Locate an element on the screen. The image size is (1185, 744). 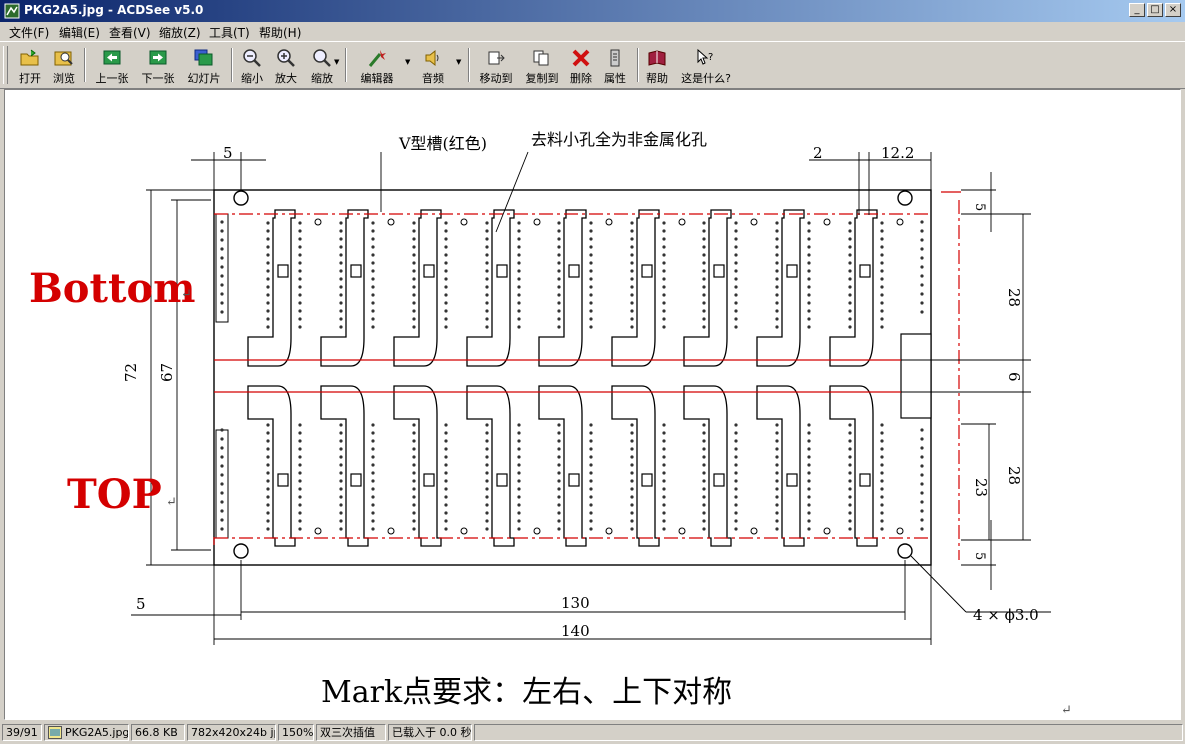
zoom-out-button: 缩小 is located at coordinates (252, 66).